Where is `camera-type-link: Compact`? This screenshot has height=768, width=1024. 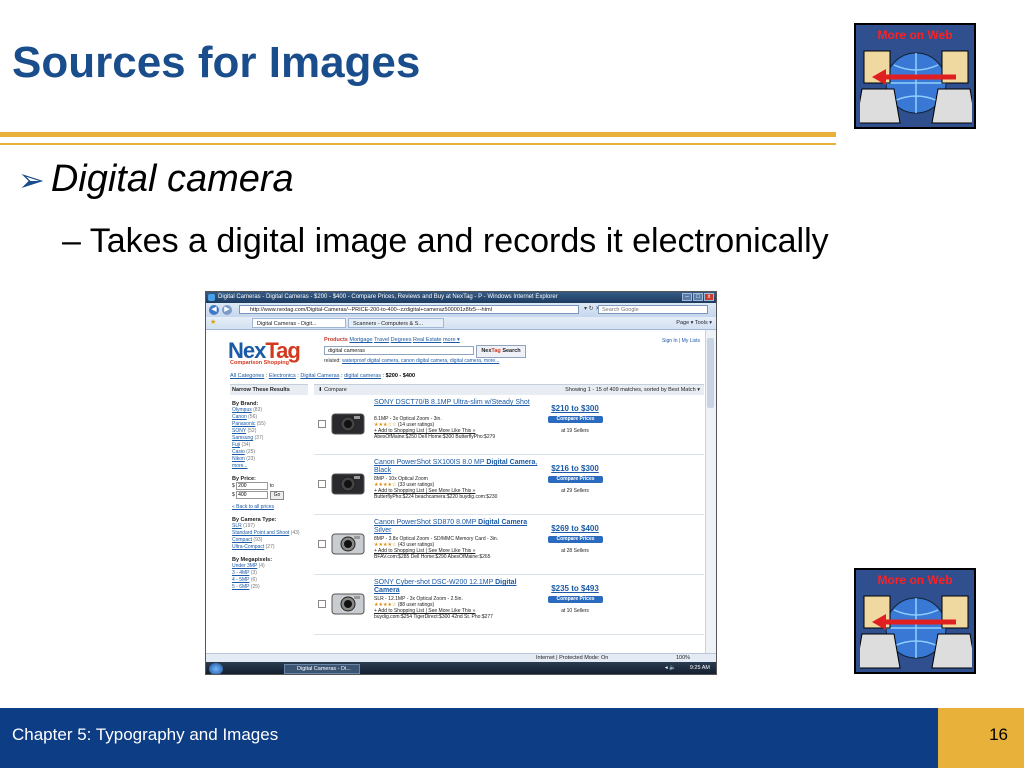 camera-type-link: Compact is located at coordinates (242, 540).